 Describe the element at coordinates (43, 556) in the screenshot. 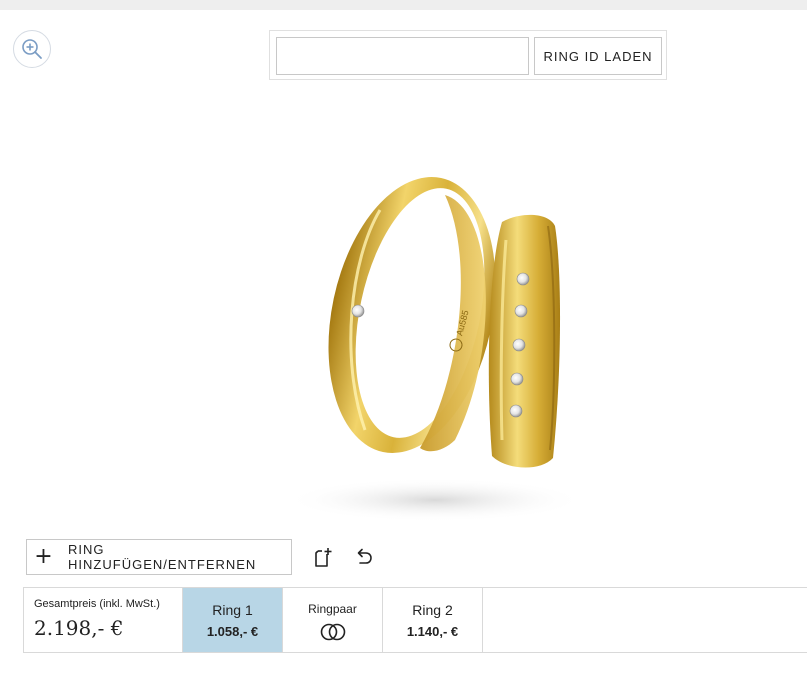

I see `plus-icon: +` at that location.